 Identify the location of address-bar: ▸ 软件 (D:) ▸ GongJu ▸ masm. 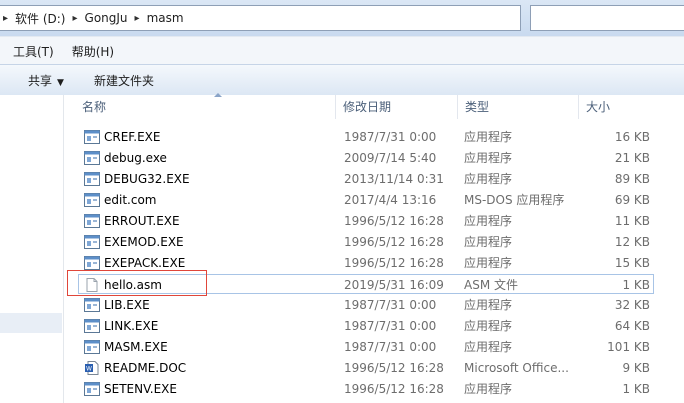
(342, 18).